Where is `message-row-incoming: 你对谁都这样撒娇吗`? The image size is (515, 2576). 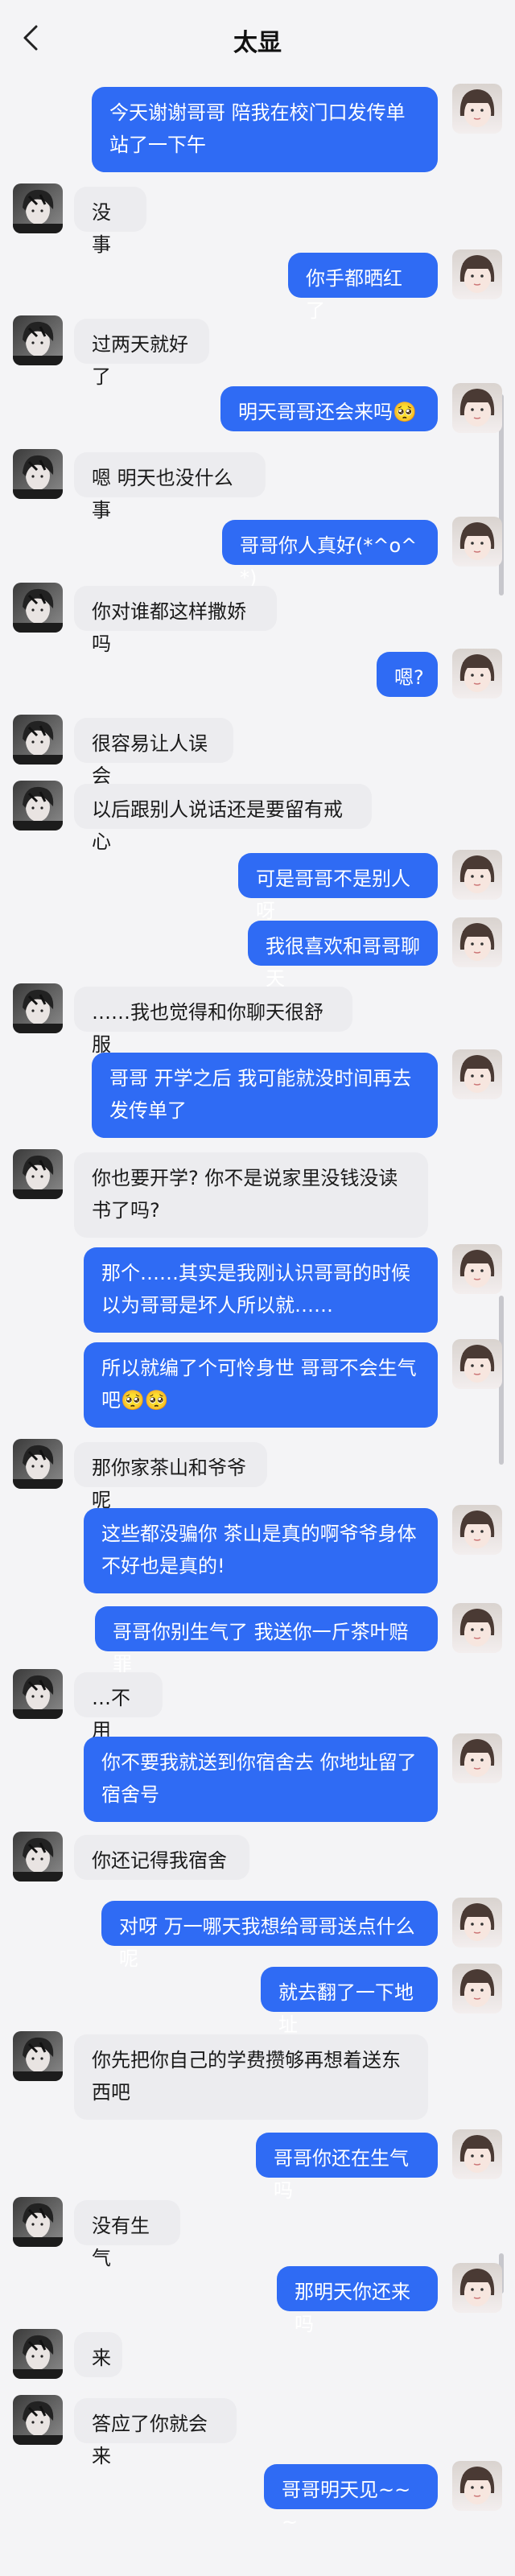 message-row-incoming: 你对谁都这样撒娇吗 is located at coordinates (257, 619).